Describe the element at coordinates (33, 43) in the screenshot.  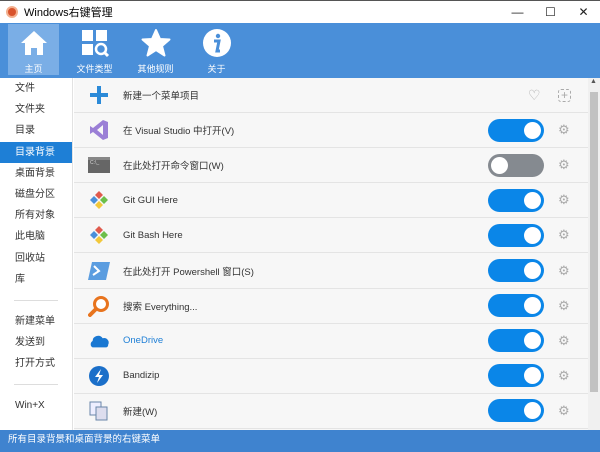
I see `home-icon` at that location.